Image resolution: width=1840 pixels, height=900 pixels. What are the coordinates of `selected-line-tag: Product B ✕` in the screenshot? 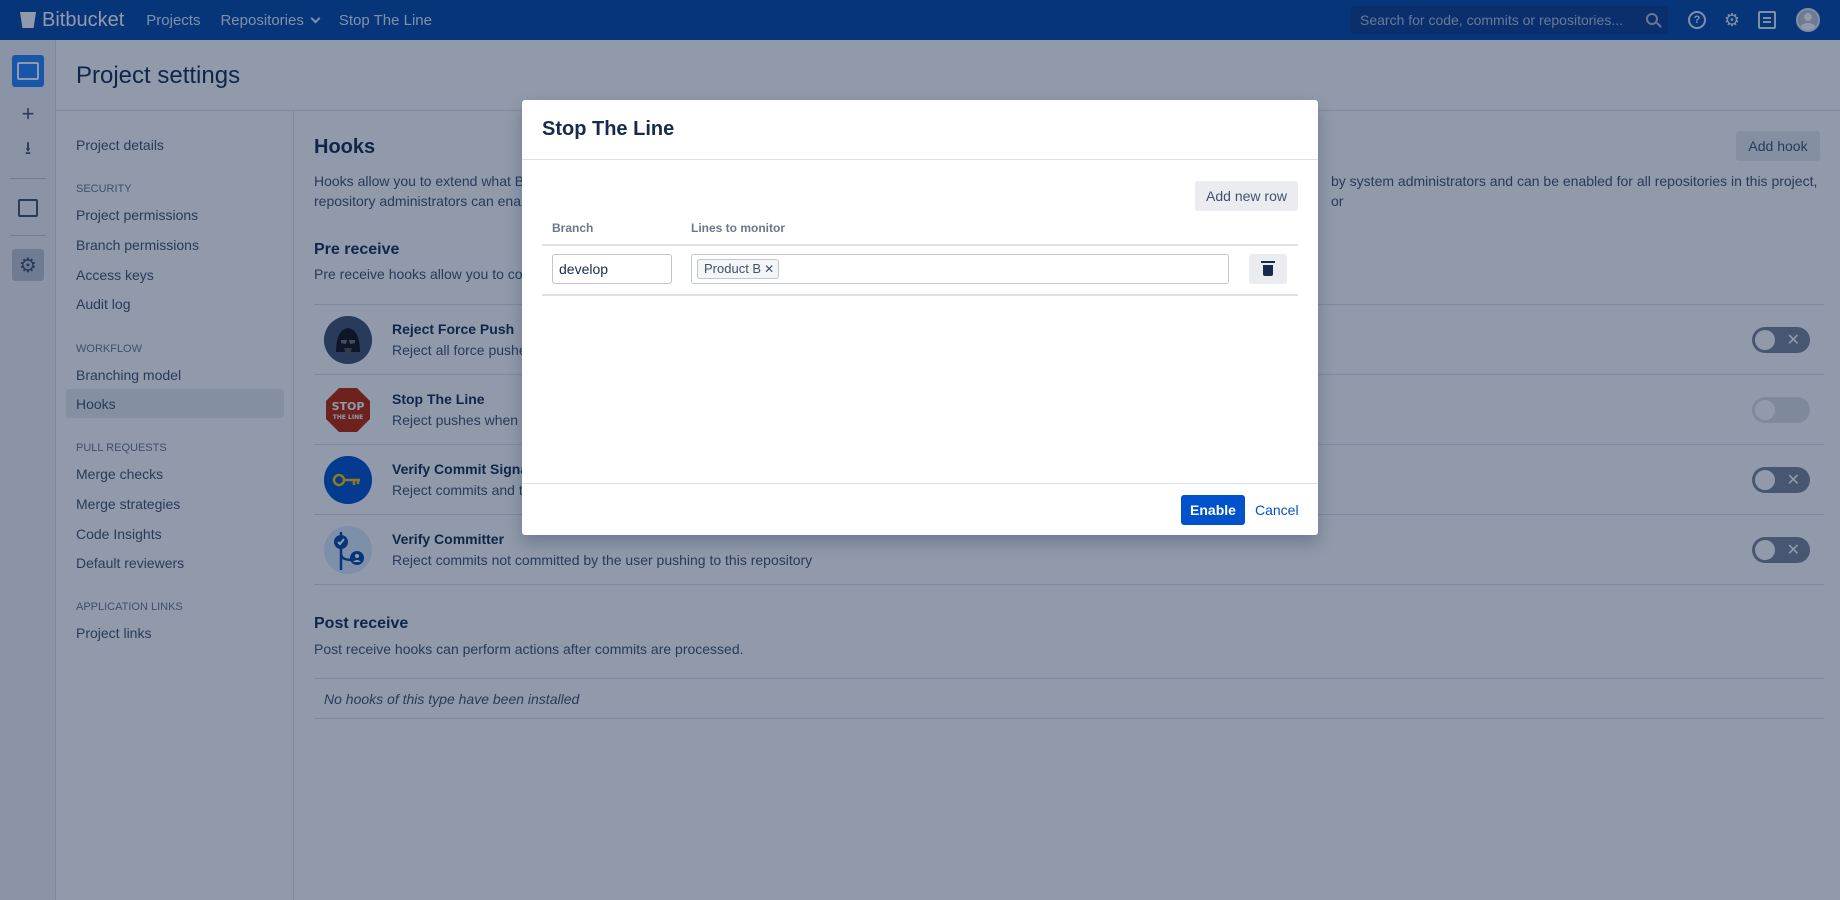 It's located at (738, 269).